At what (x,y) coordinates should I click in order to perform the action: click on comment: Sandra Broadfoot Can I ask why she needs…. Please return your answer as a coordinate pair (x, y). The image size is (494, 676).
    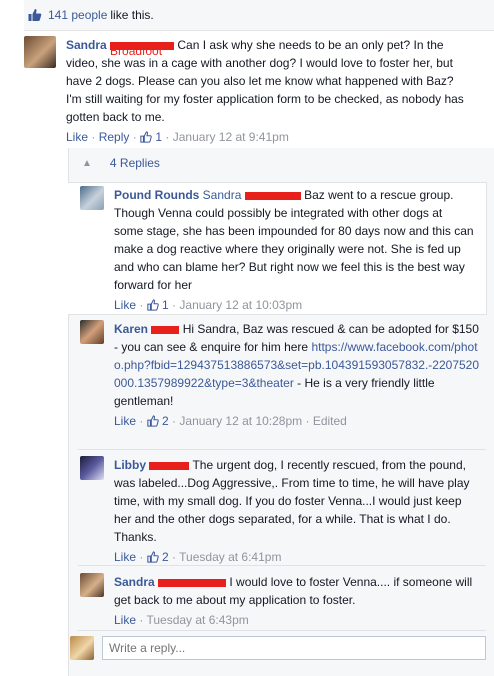
    Looking at the image, I should click on (249, 91).